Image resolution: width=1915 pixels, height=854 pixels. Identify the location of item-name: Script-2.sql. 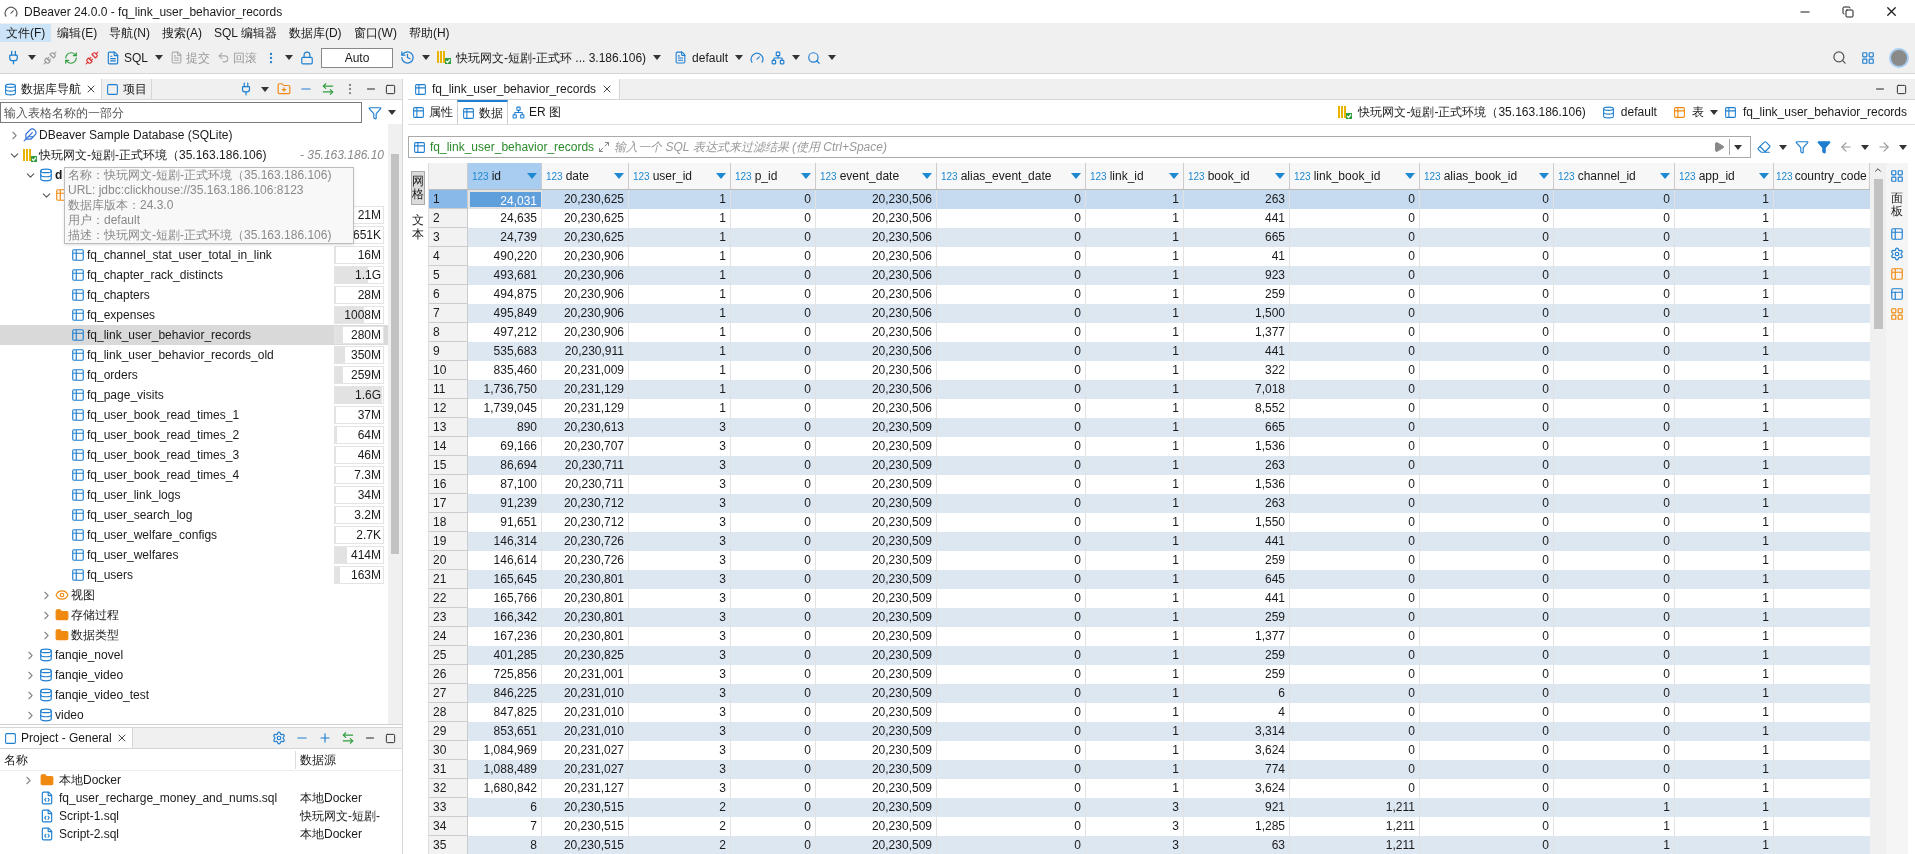
(89, 834).